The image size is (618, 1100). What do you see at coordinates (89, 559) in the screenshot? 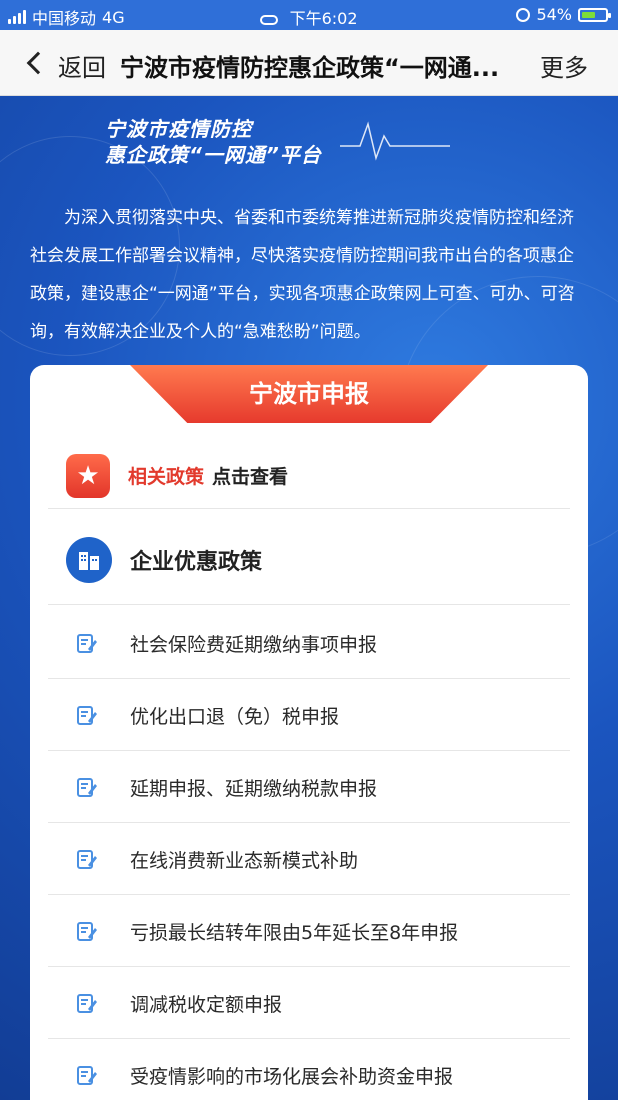
I see `building-icon` at bounding box center [89, 559].